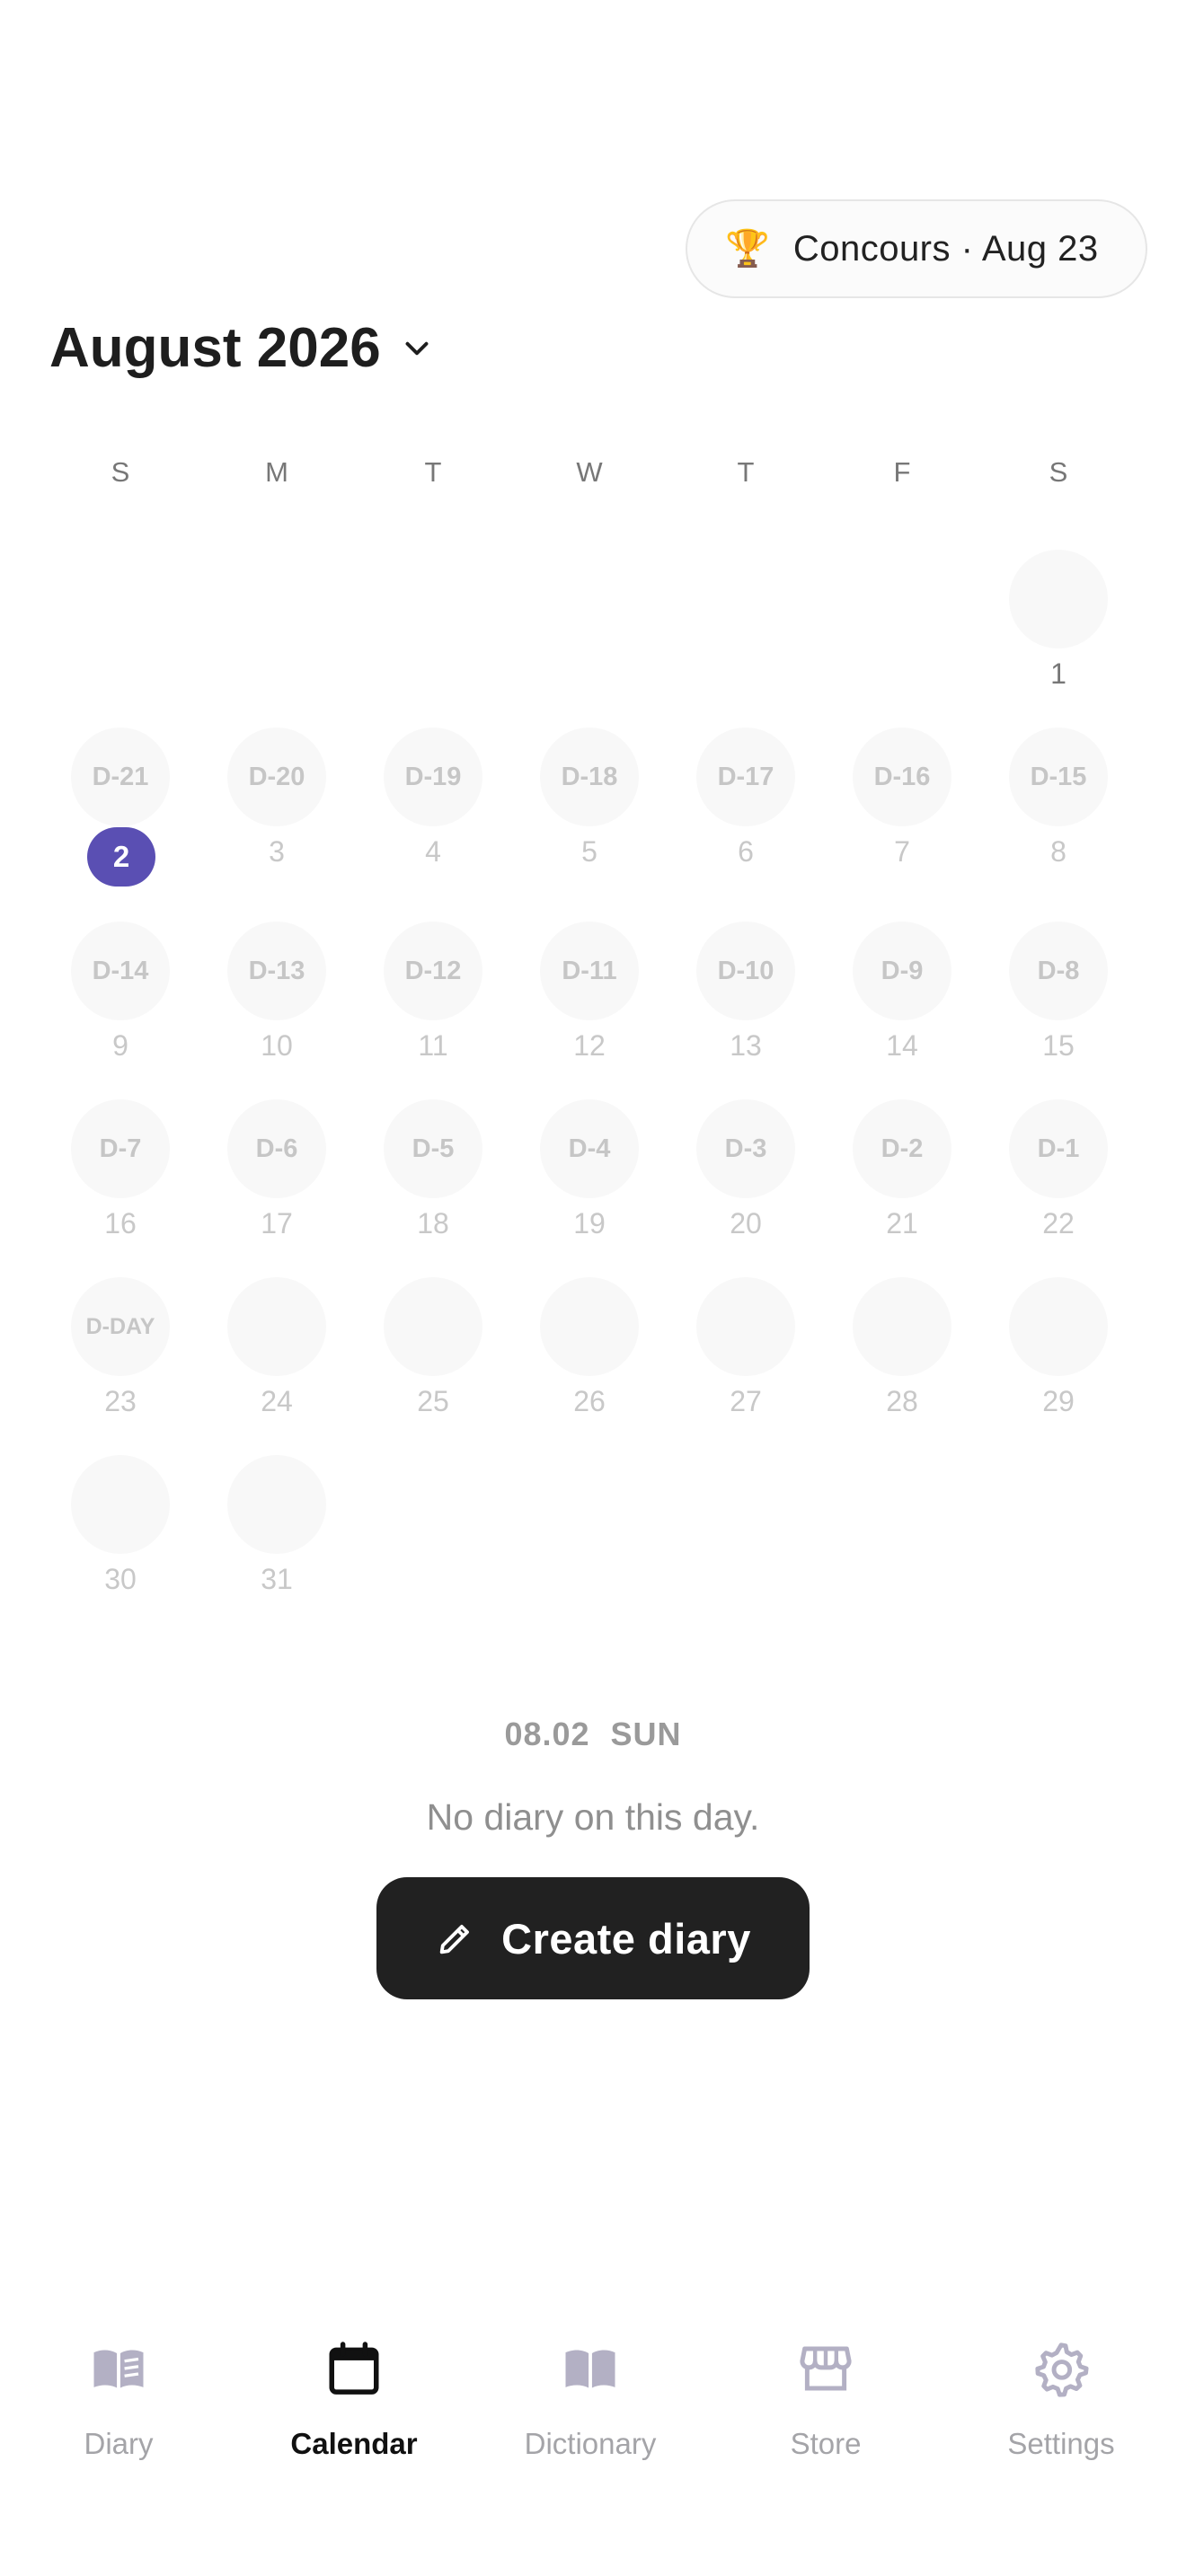  What do you see at coordinates (120, 777) in the screenshot?
I see `dday-badge: D-21` at bounding box center [120, 777].